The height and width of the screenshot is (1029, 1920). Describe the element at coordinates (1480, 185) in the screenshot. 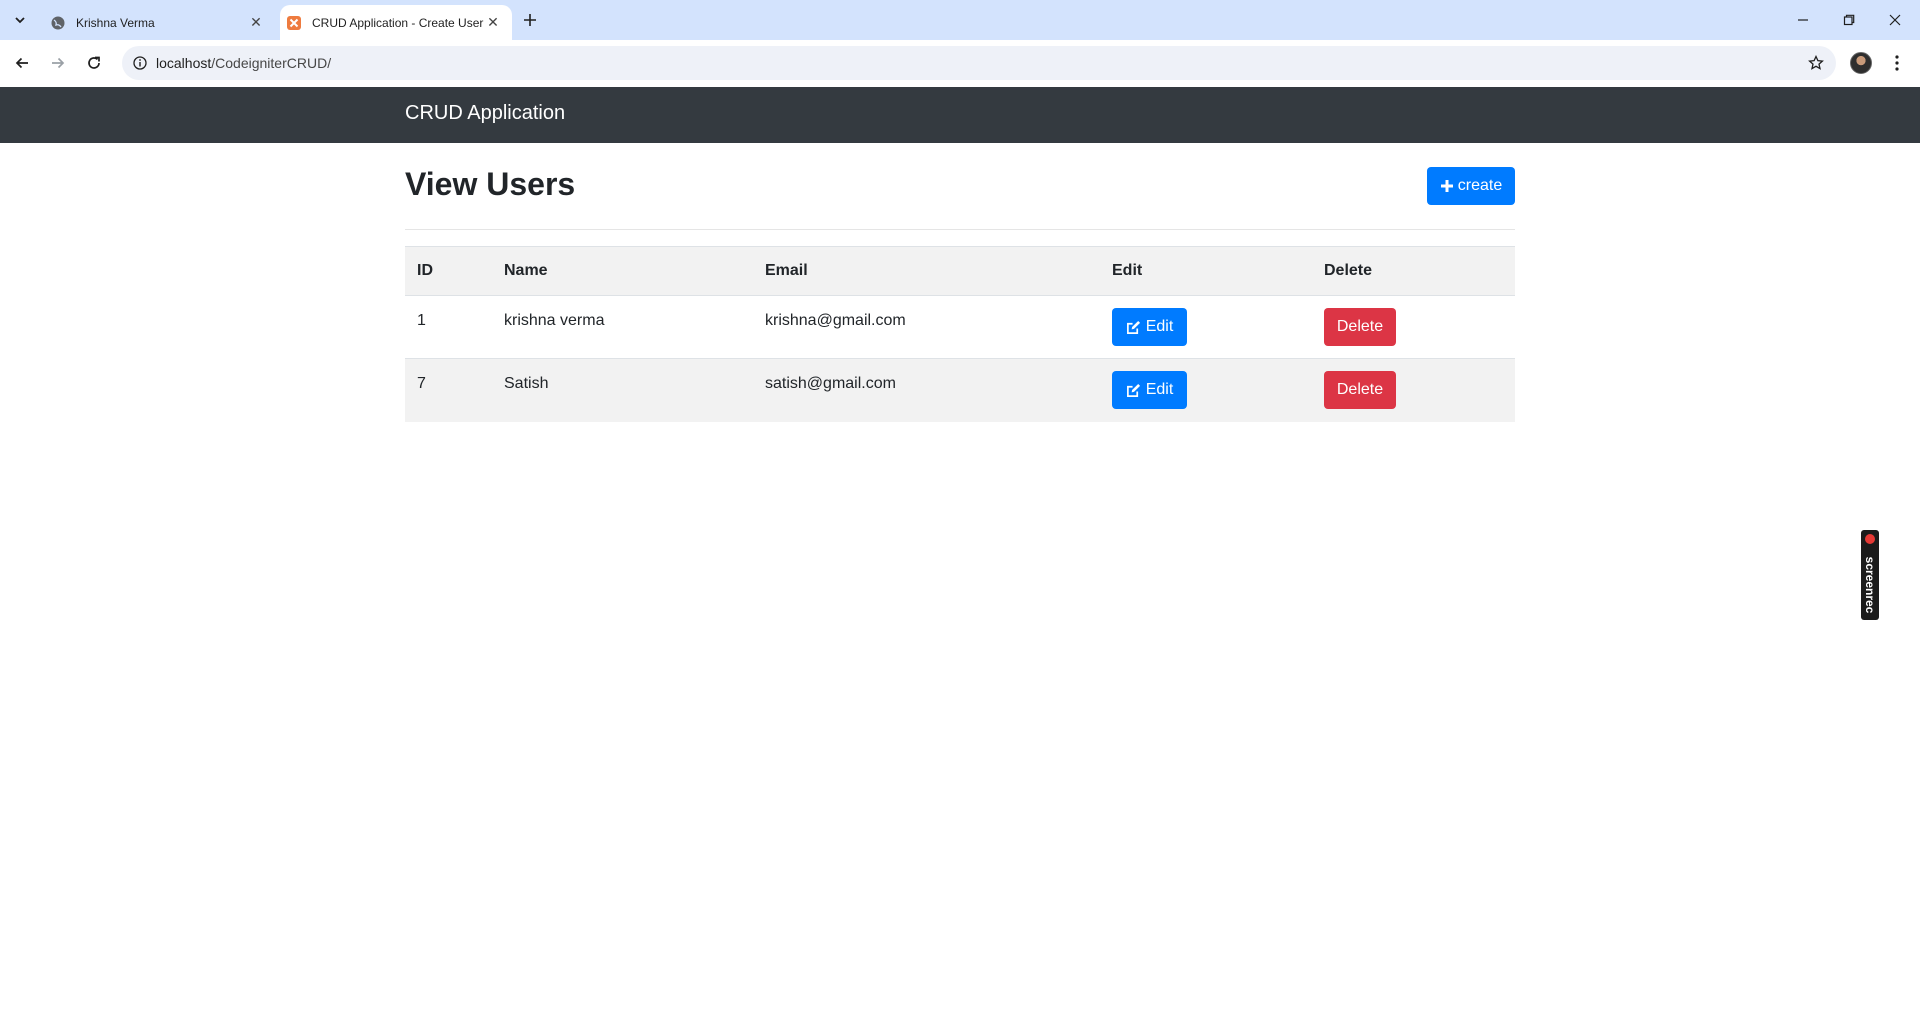

I see `create-button-label: create` at that location.